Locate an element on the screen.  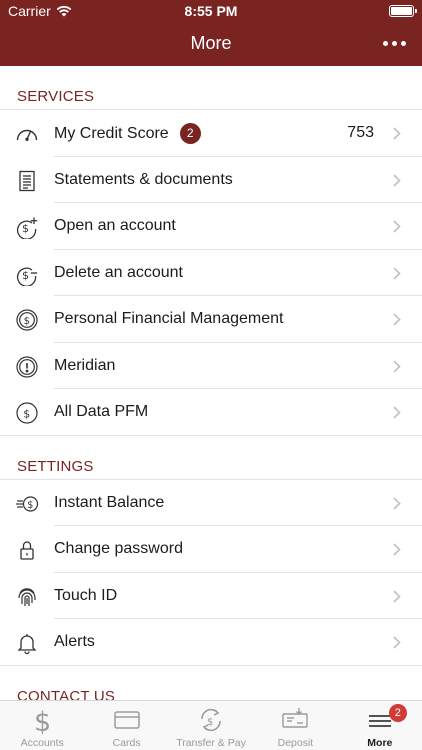
dollar-plus-icon: $ is located at coordinates (27, 228).